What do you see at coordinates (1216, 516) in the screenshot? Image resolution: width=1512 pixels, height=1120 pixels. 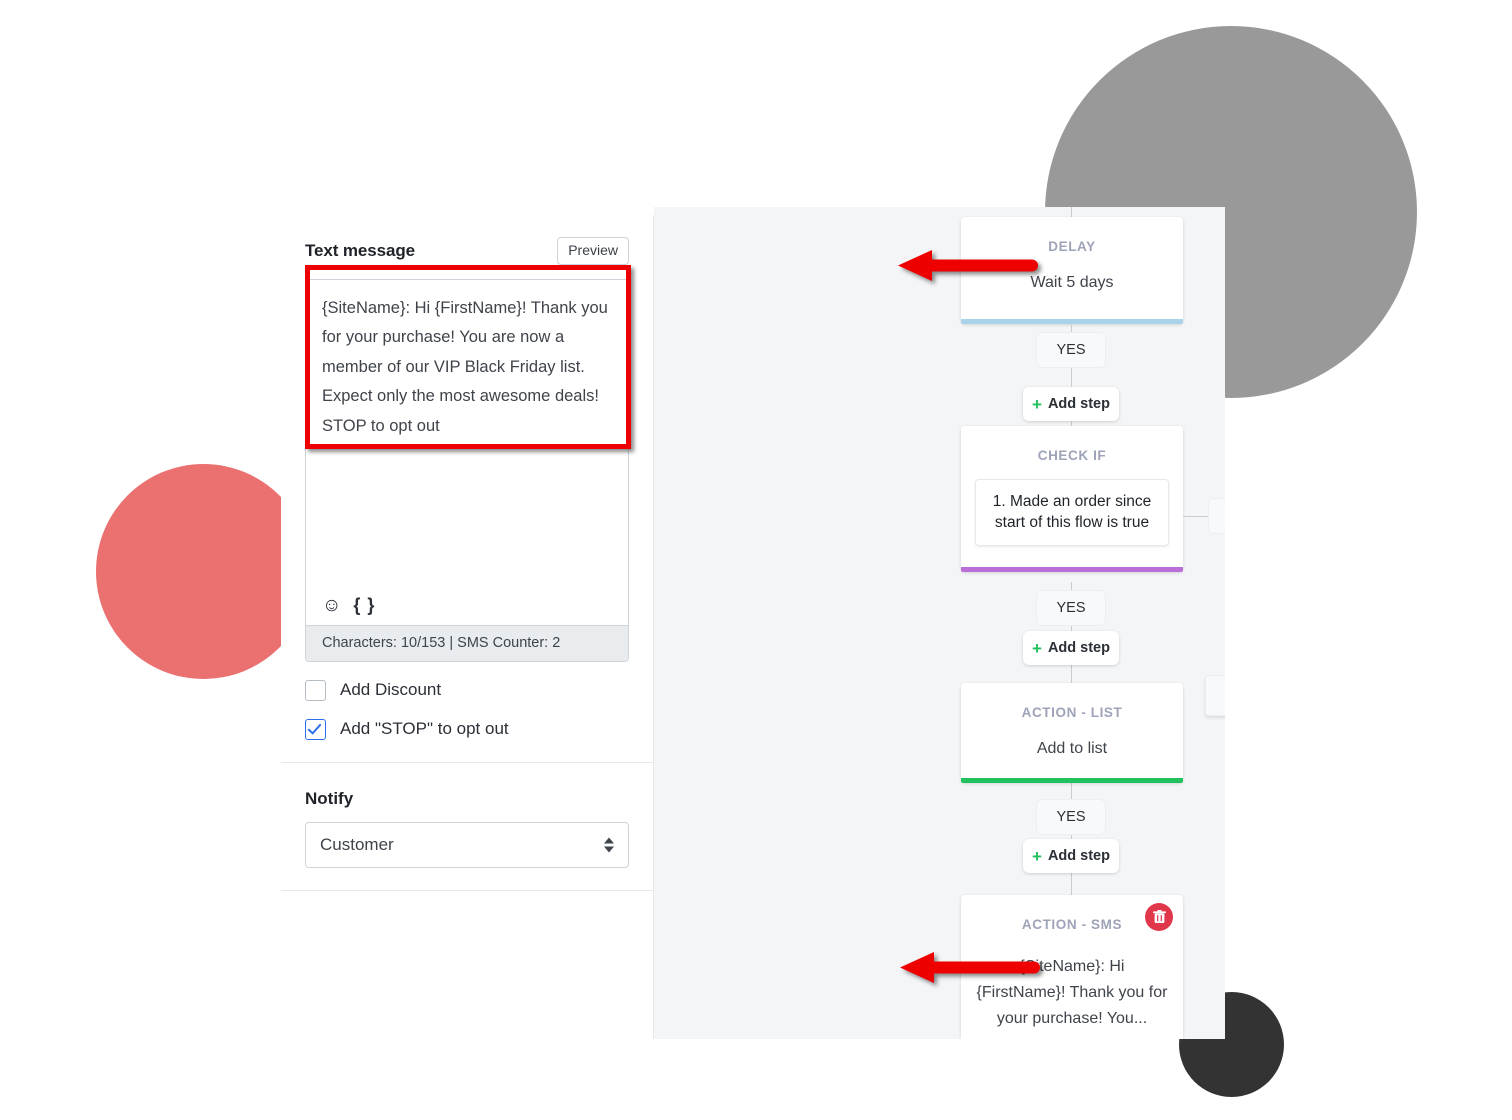 I see `branch-label-no: No` at bounding box center [1216, 516].